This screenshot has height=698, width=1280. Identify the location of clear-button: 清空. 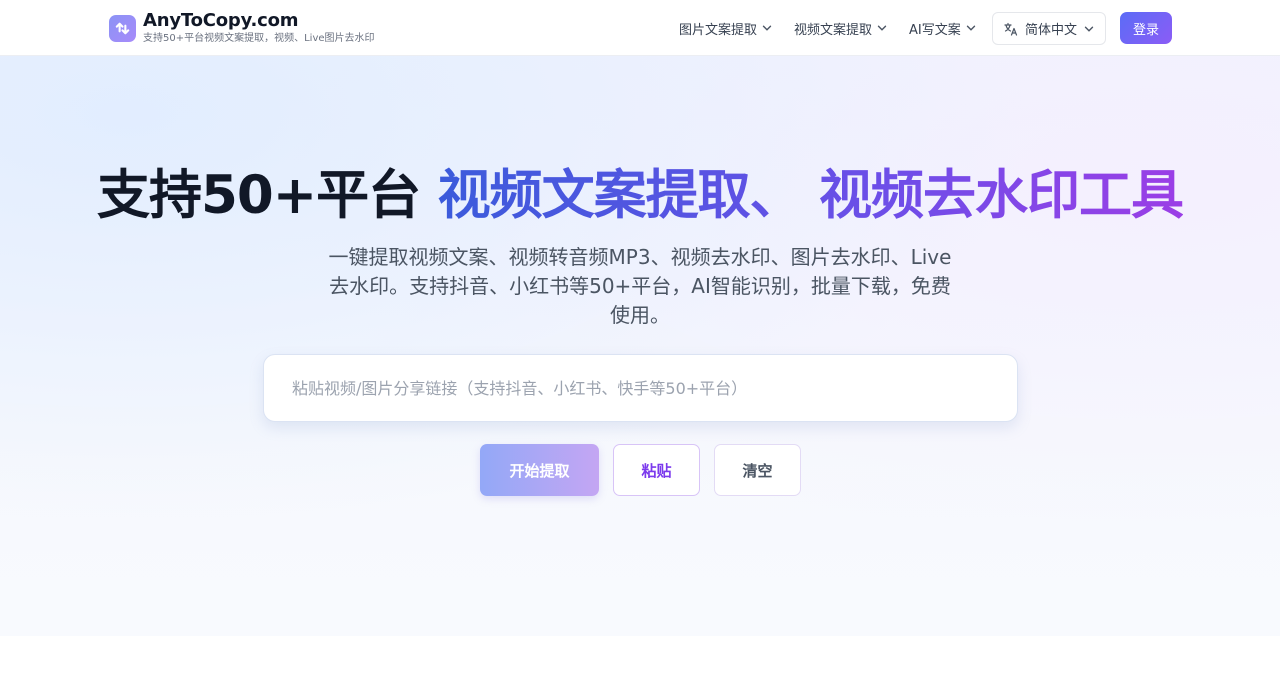
(757, 470).